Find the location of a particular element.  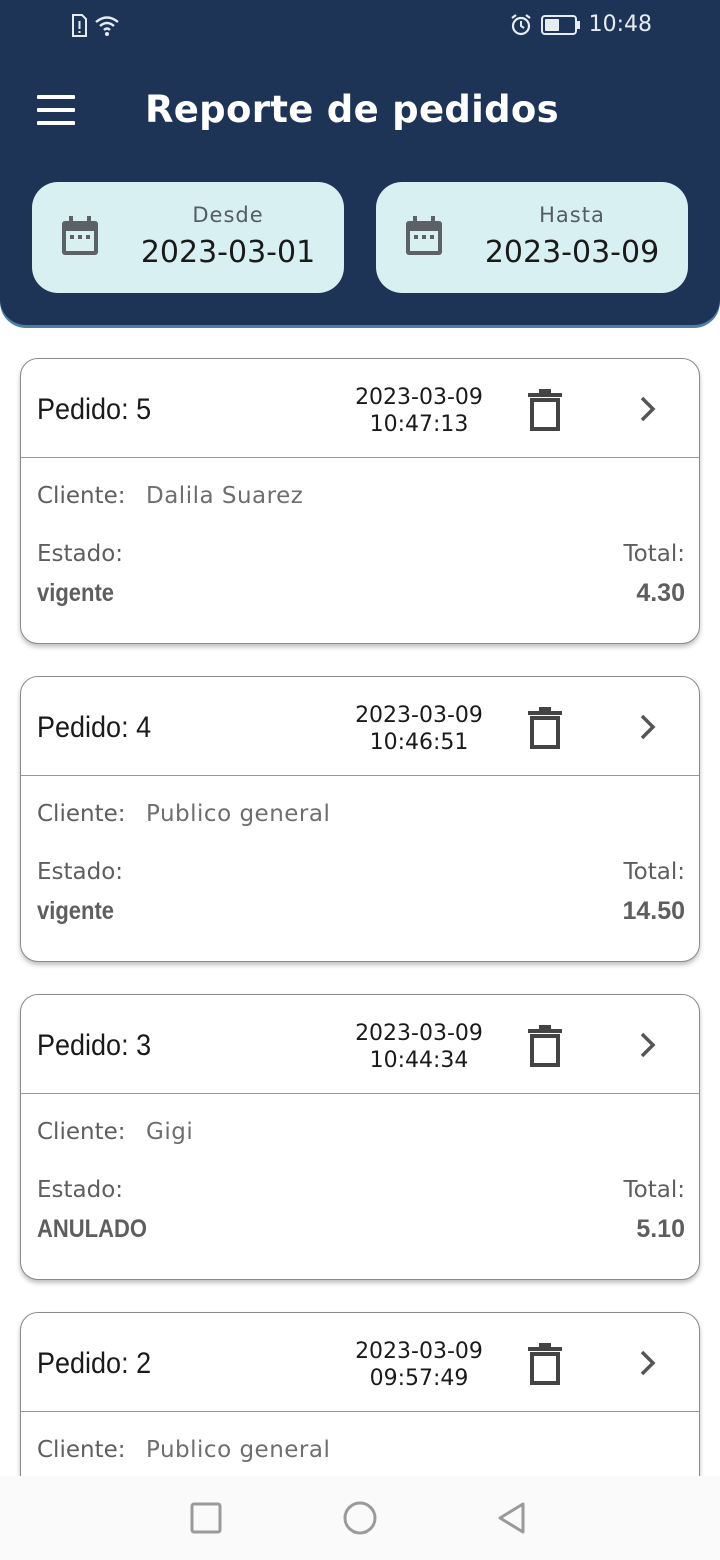

estado-value: ANULADO is located at coordinates (92, 1229).